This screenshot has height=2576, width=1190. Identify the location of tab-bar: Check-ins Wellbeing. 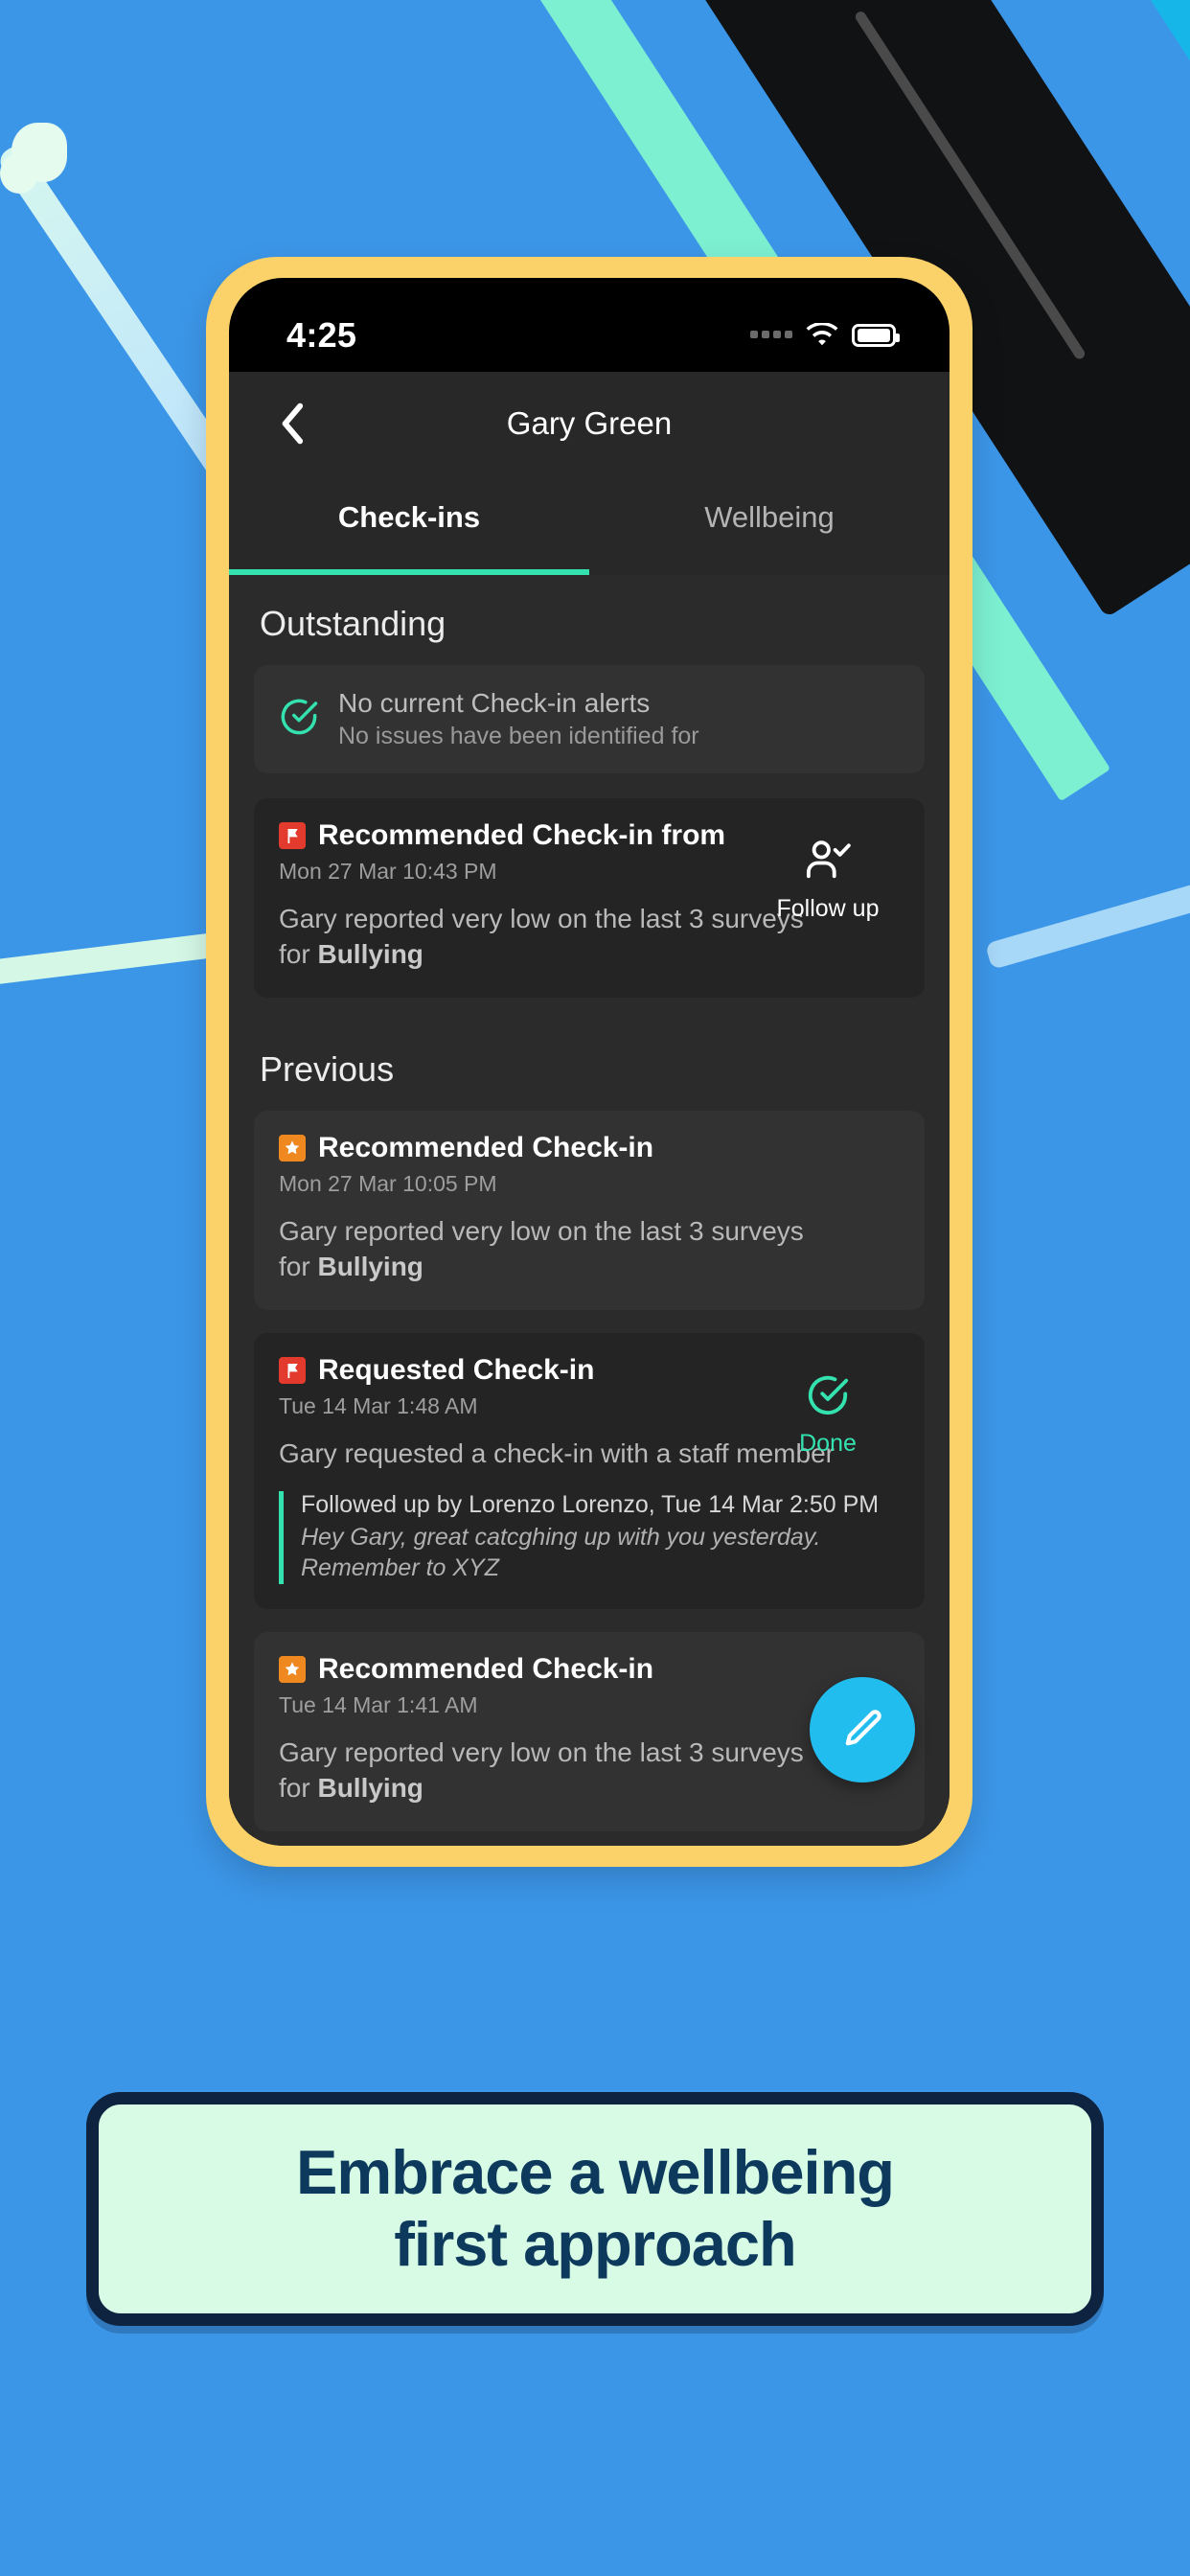
(590, 525).